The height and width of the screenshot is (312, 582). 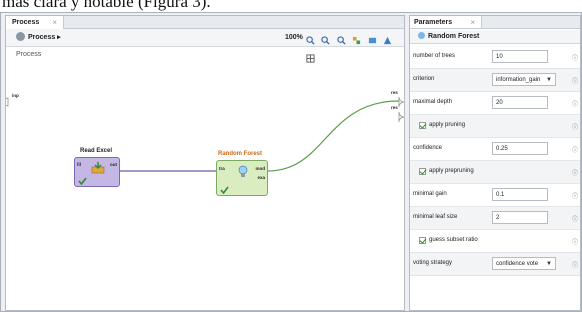 I want to click on maximal-depth-field: 20, so click(x=520, y=102).